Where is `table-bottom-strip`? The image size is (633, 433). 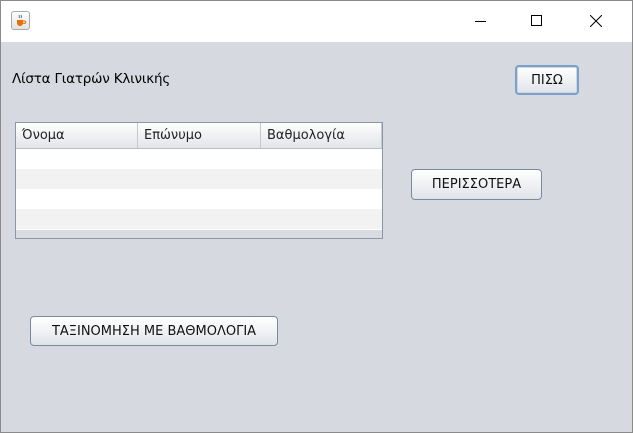 table-bottom-strip is located at coordinates (199, 234).